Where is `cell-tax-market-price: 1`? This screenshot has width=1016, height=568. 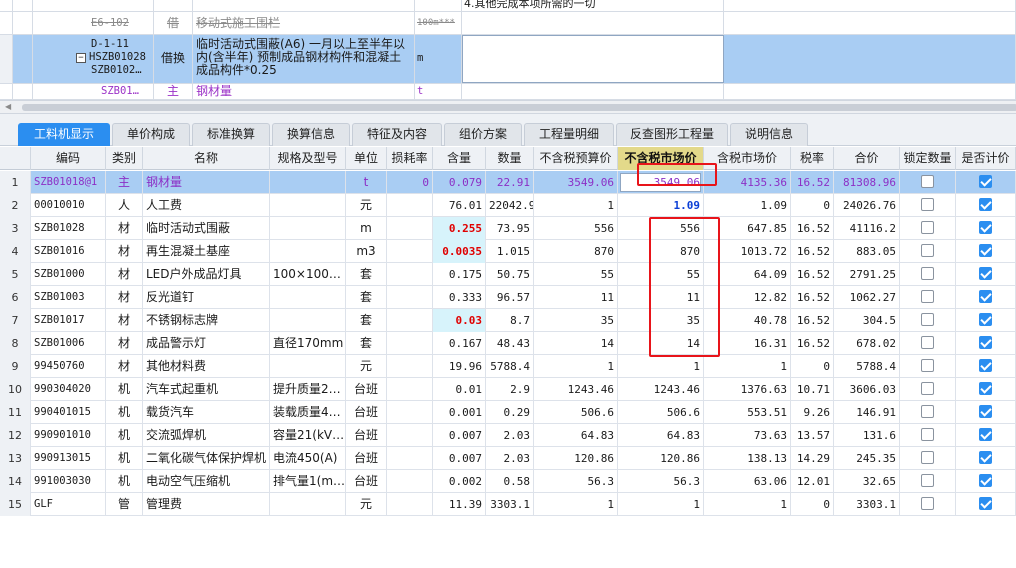 cell-tax-market-price: 1 is located at coordinates (747, 504).